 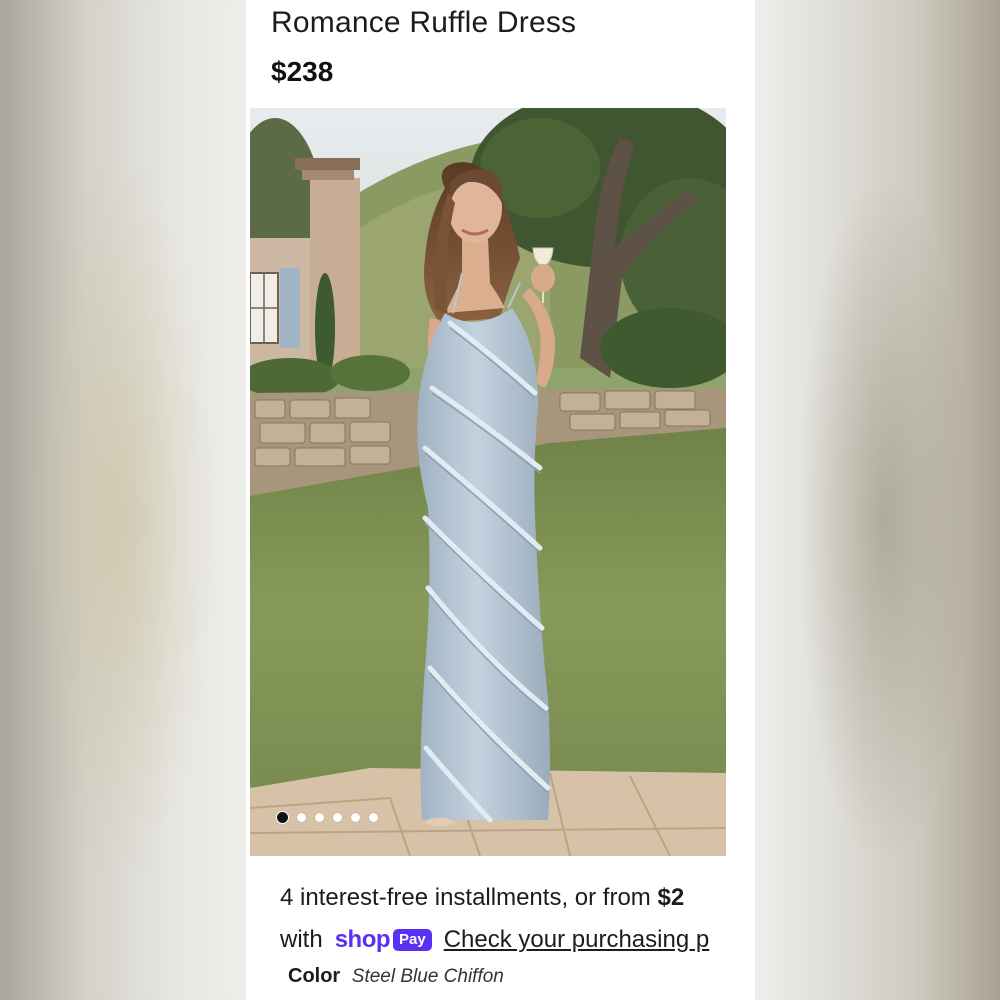 What do you see at coordinates (469, 897) in the screenshot?
I see `installments-label: 4 interest-free installments, or from` at bounding box center [469, 897].